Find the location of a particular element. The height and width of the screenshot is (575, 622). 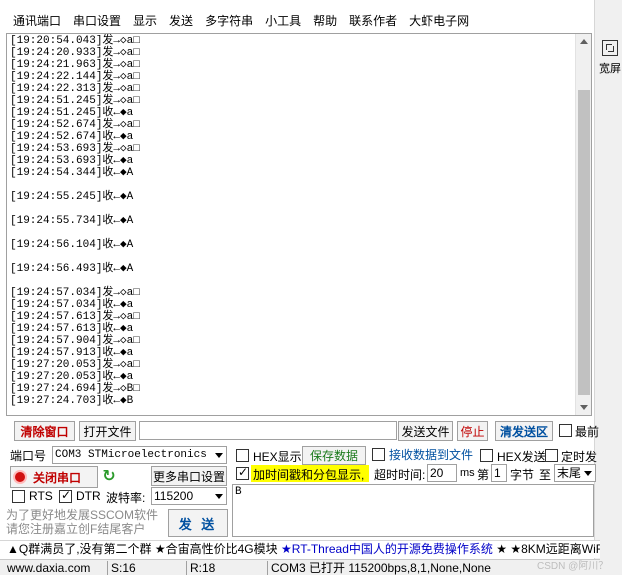

more-settings-button: 更多串口设置 is located at coordinates (189, 476).